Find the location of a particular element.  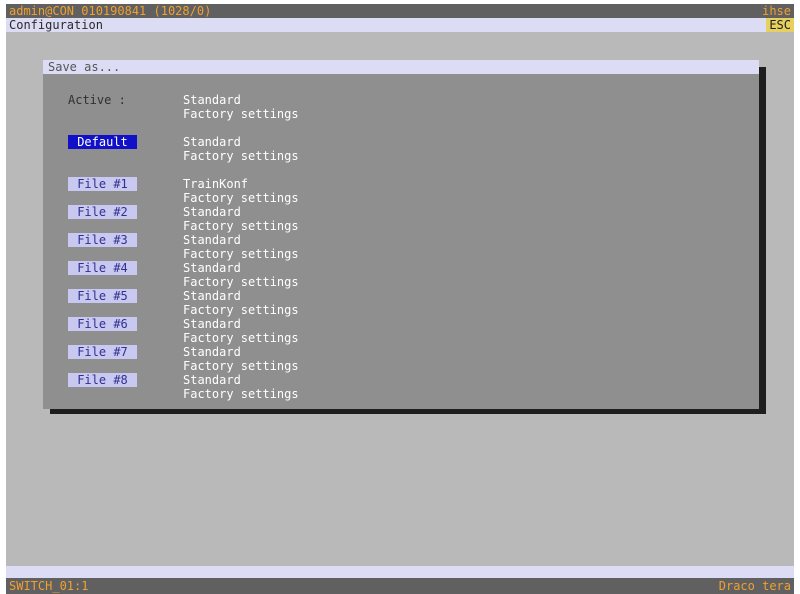

file-2-description: Standard Factory settings is located at coordinates (241, 219).